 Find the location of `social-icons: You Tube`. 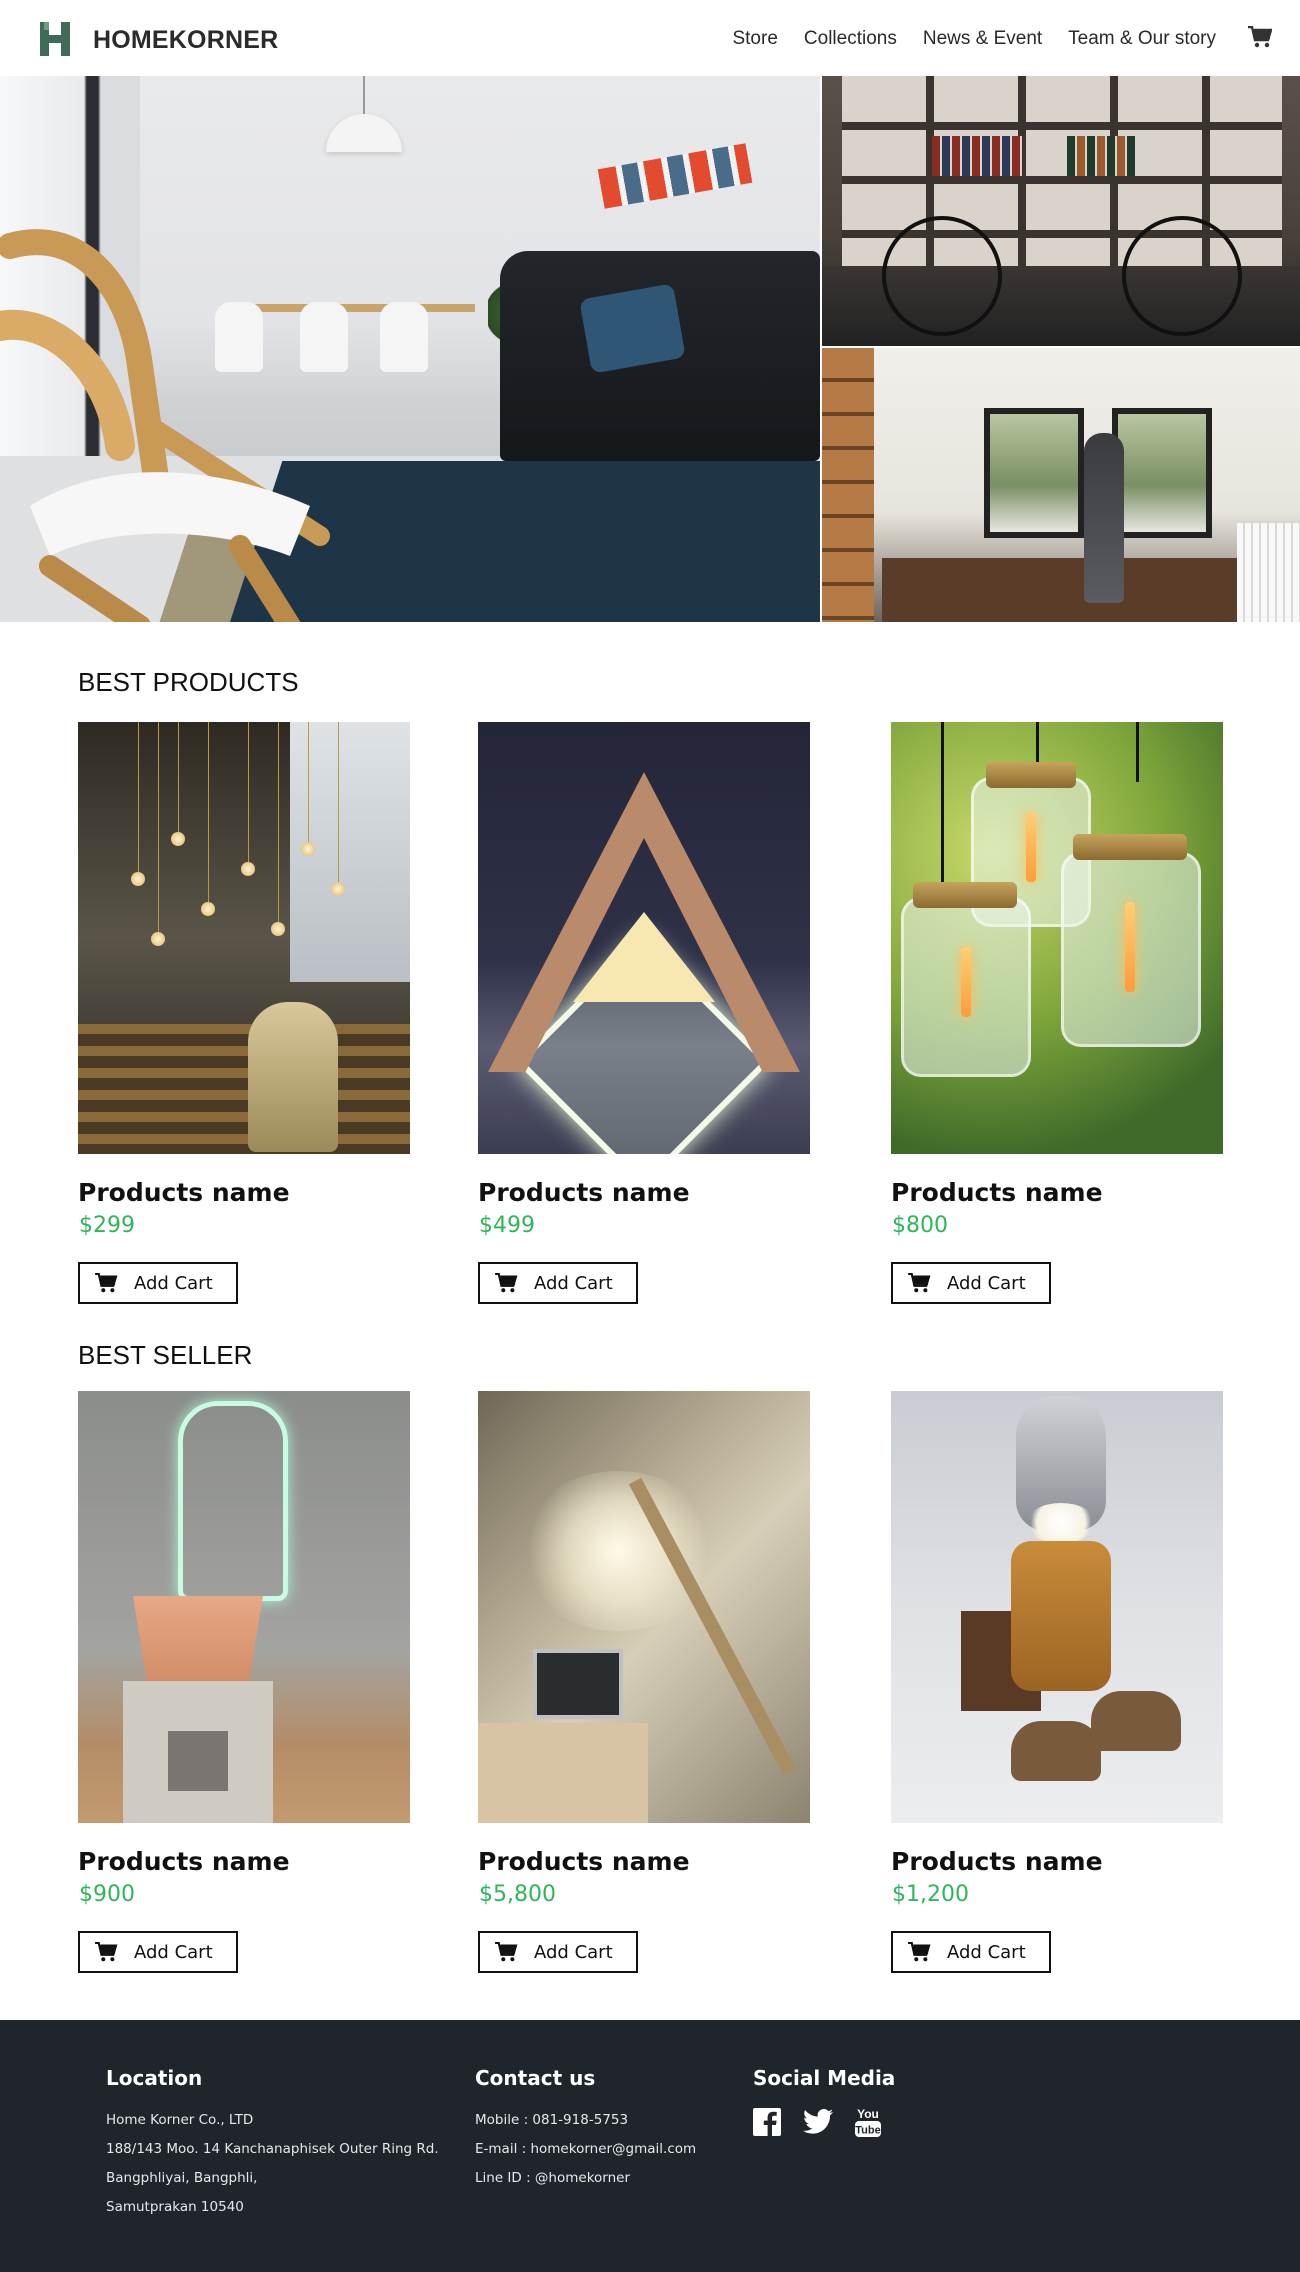

social-icons: You Tube is located at coordinates (824, 2124).